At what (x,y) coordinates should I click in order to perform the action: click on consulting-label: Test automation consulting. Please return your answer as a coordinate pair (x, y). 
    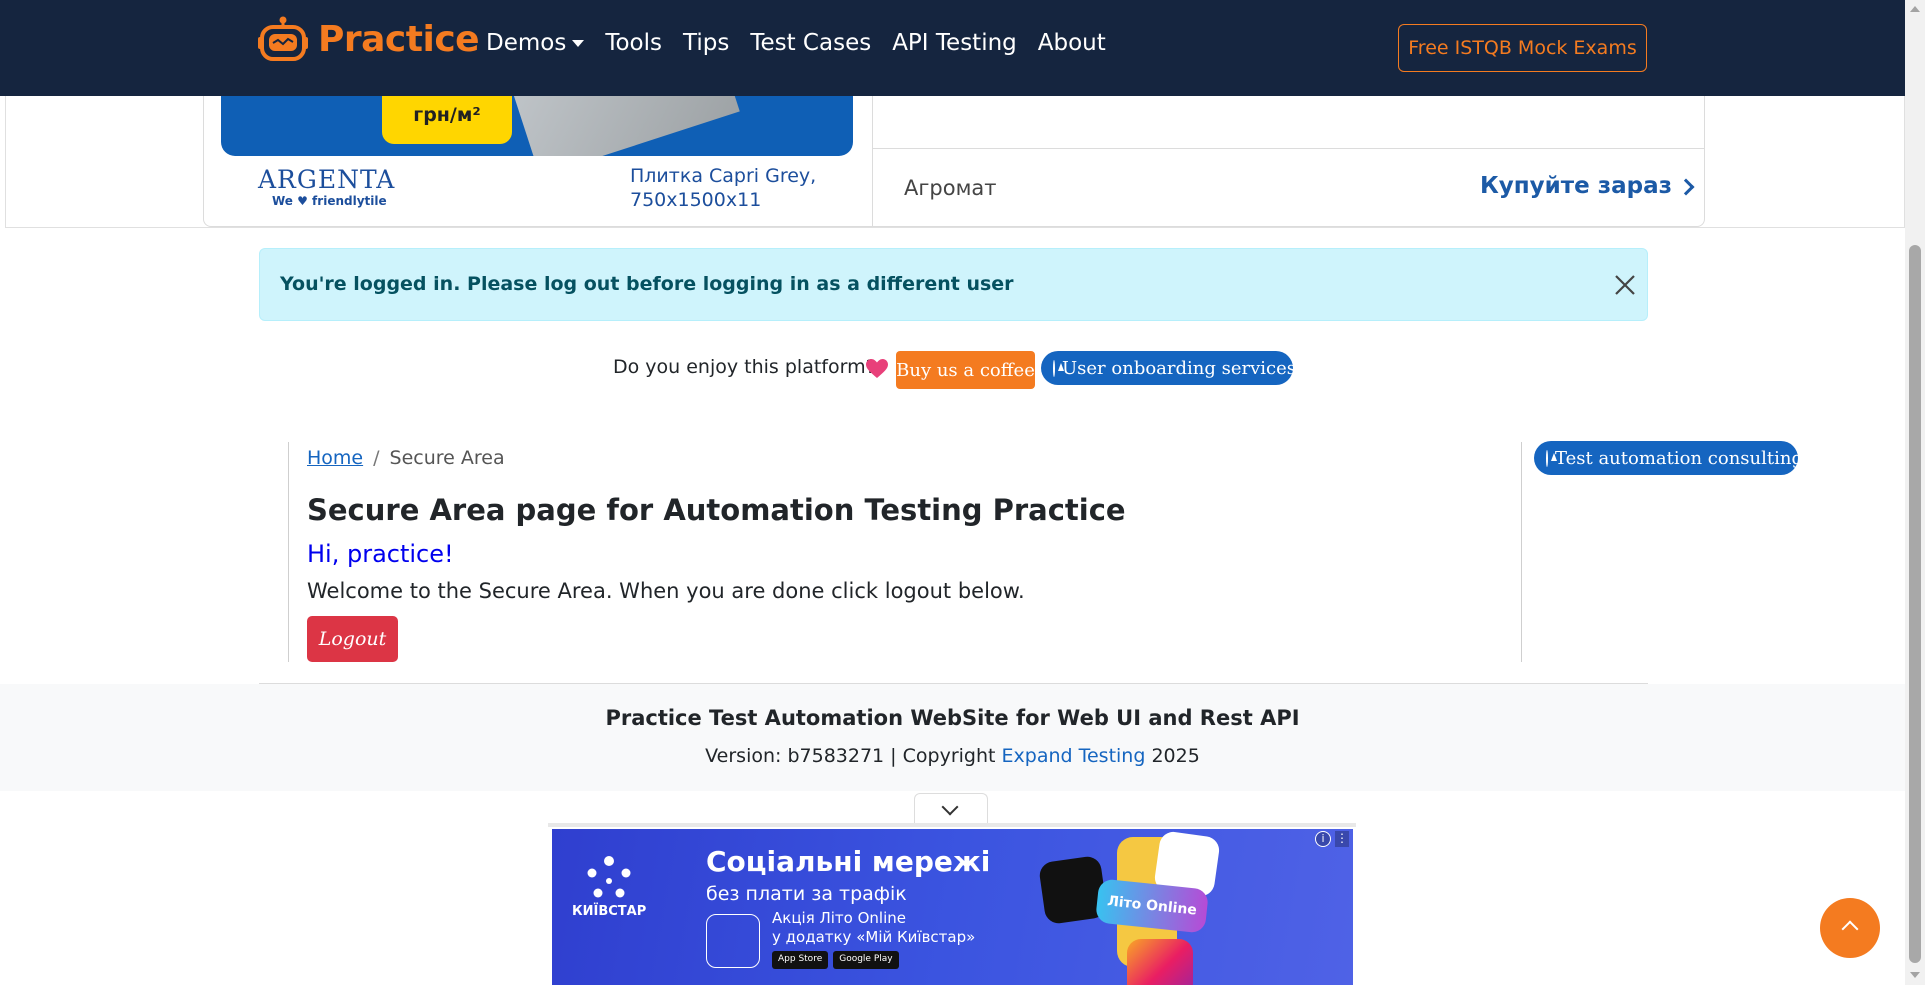
    Looking at the image, I should click on (1679, 458).